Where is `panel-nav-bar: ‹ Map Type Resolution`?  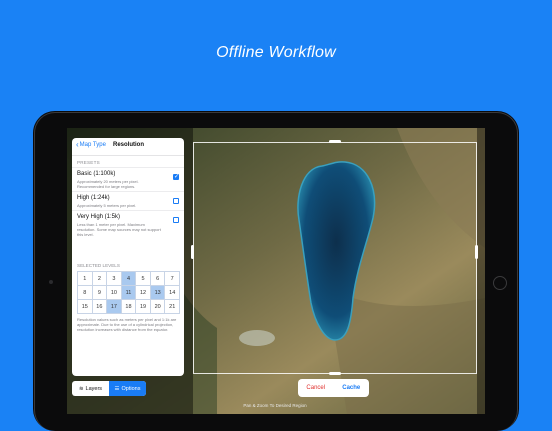
panel-nav-bar: ‹ Map Type Resolution is located at coordinates (128, 147).